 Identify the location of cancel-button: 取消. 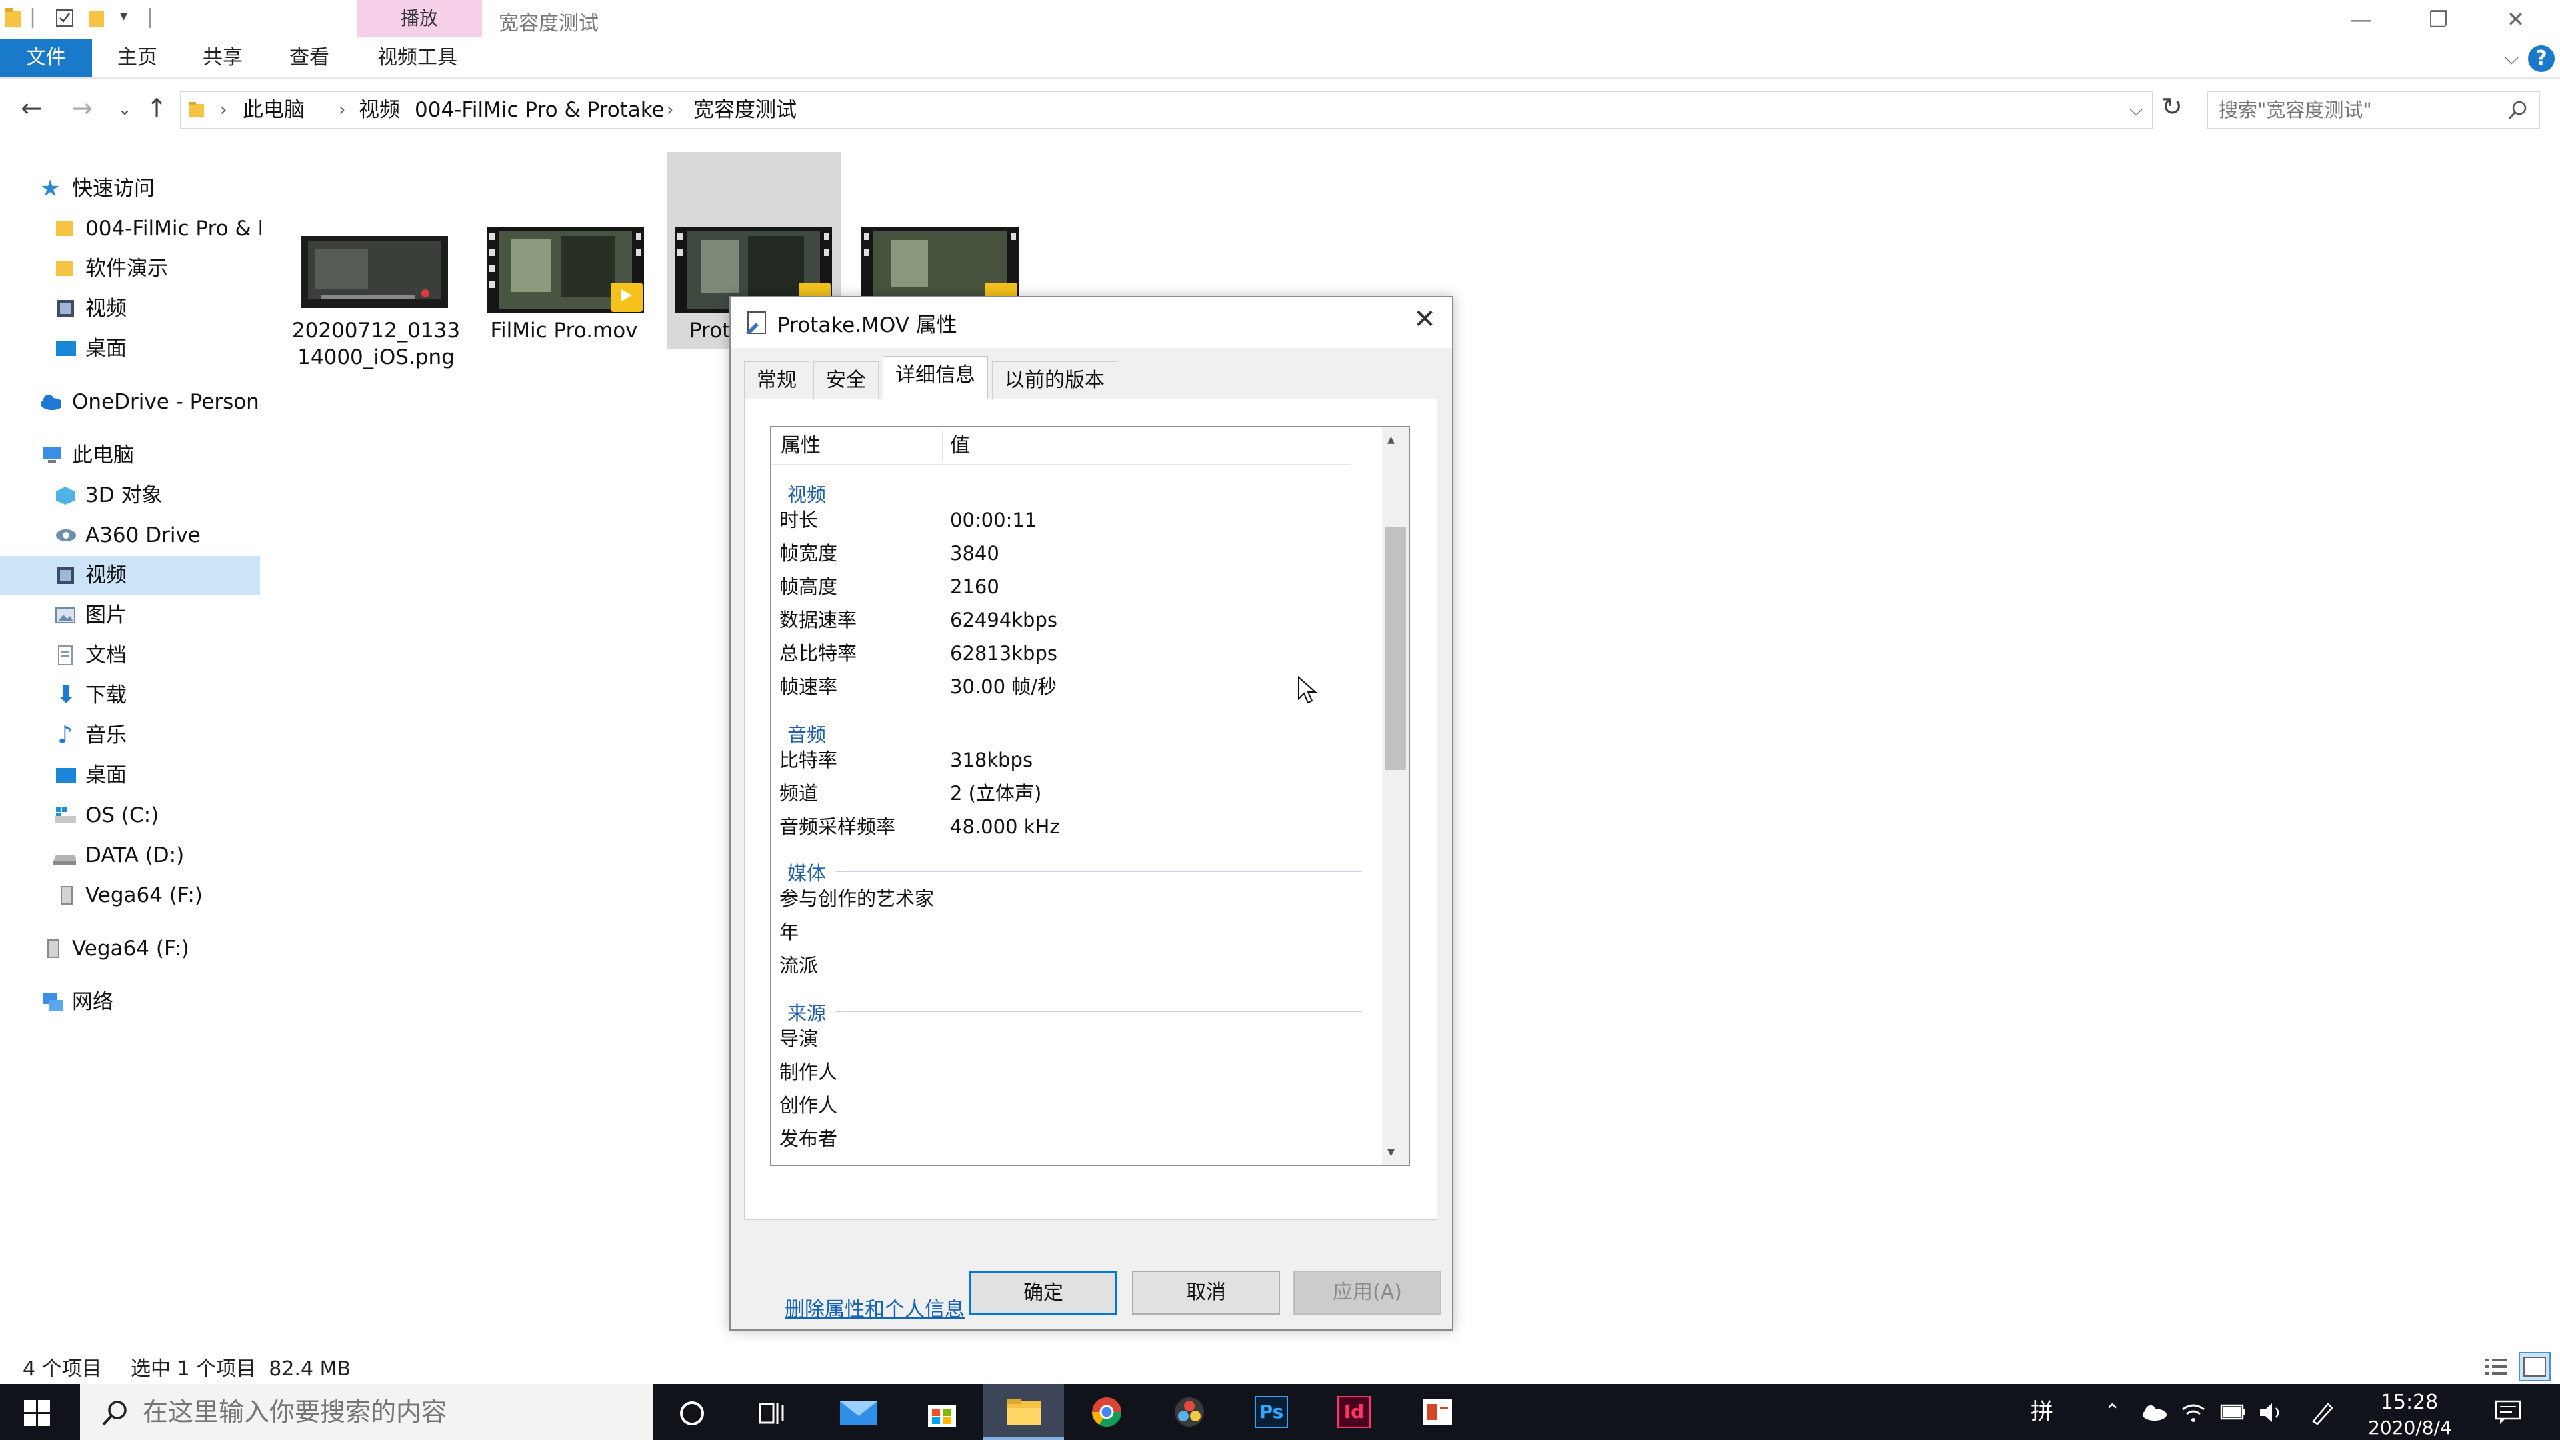
(1206, 1293).